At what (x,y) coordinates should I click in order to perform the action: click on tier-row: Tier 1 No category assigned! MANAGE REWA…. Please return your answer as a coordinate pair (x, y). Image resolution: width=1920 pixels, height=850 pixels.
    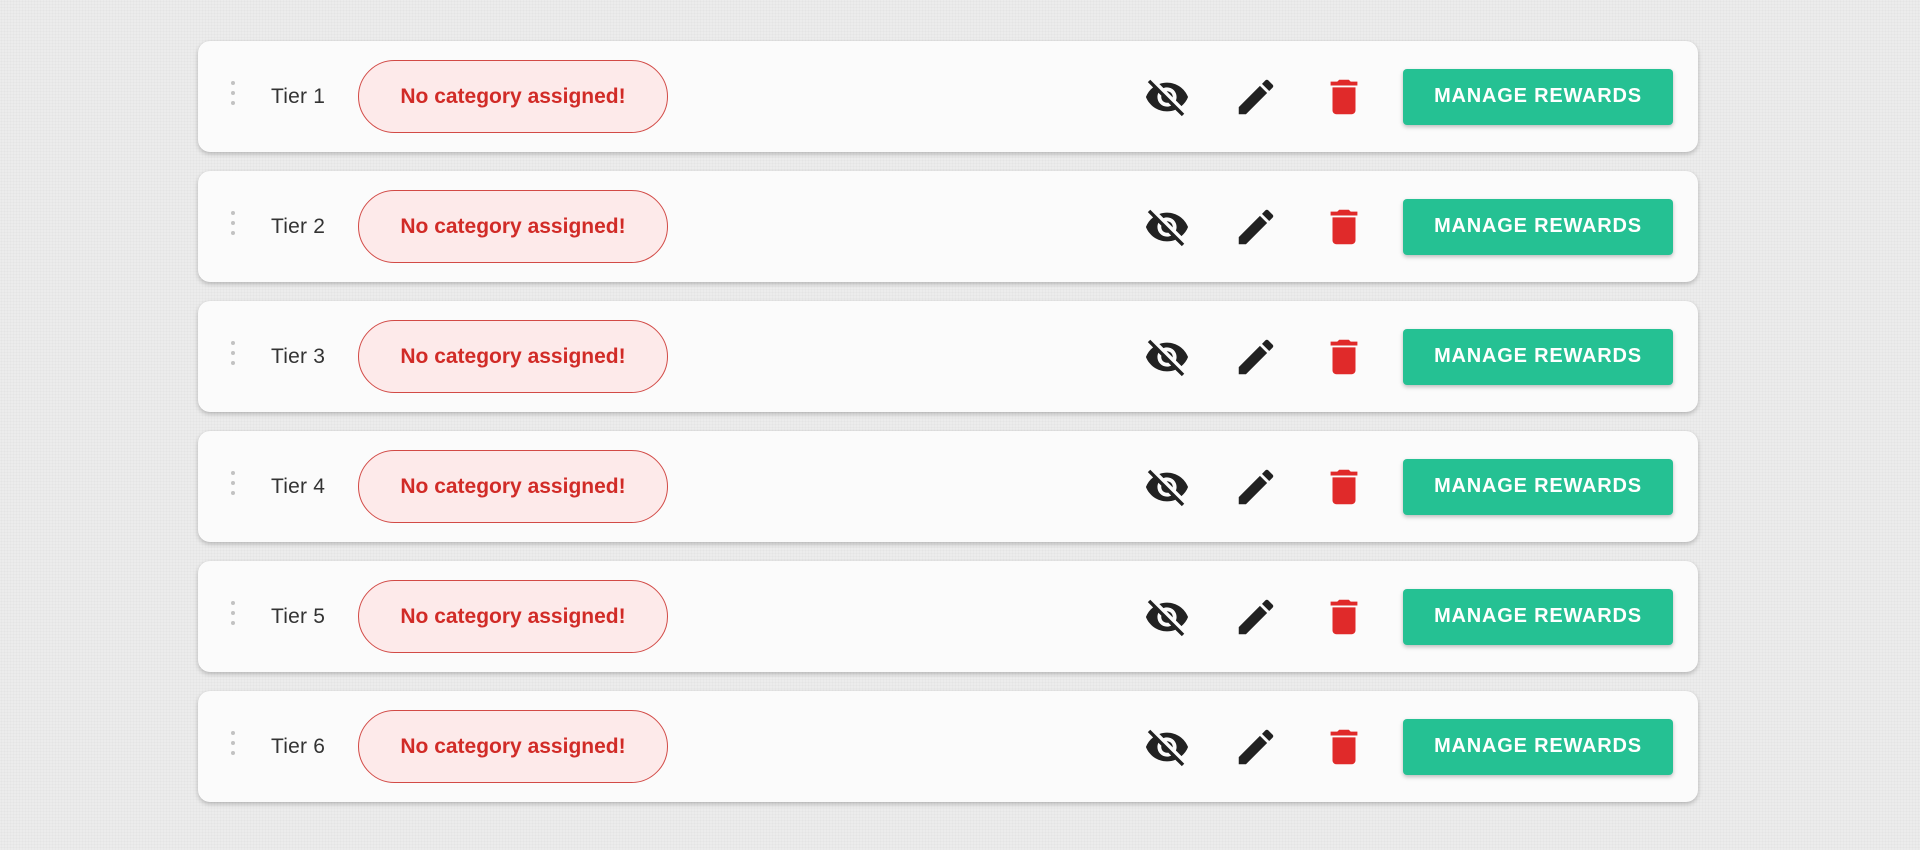
    Looking at the image, I should click on (948, 96).